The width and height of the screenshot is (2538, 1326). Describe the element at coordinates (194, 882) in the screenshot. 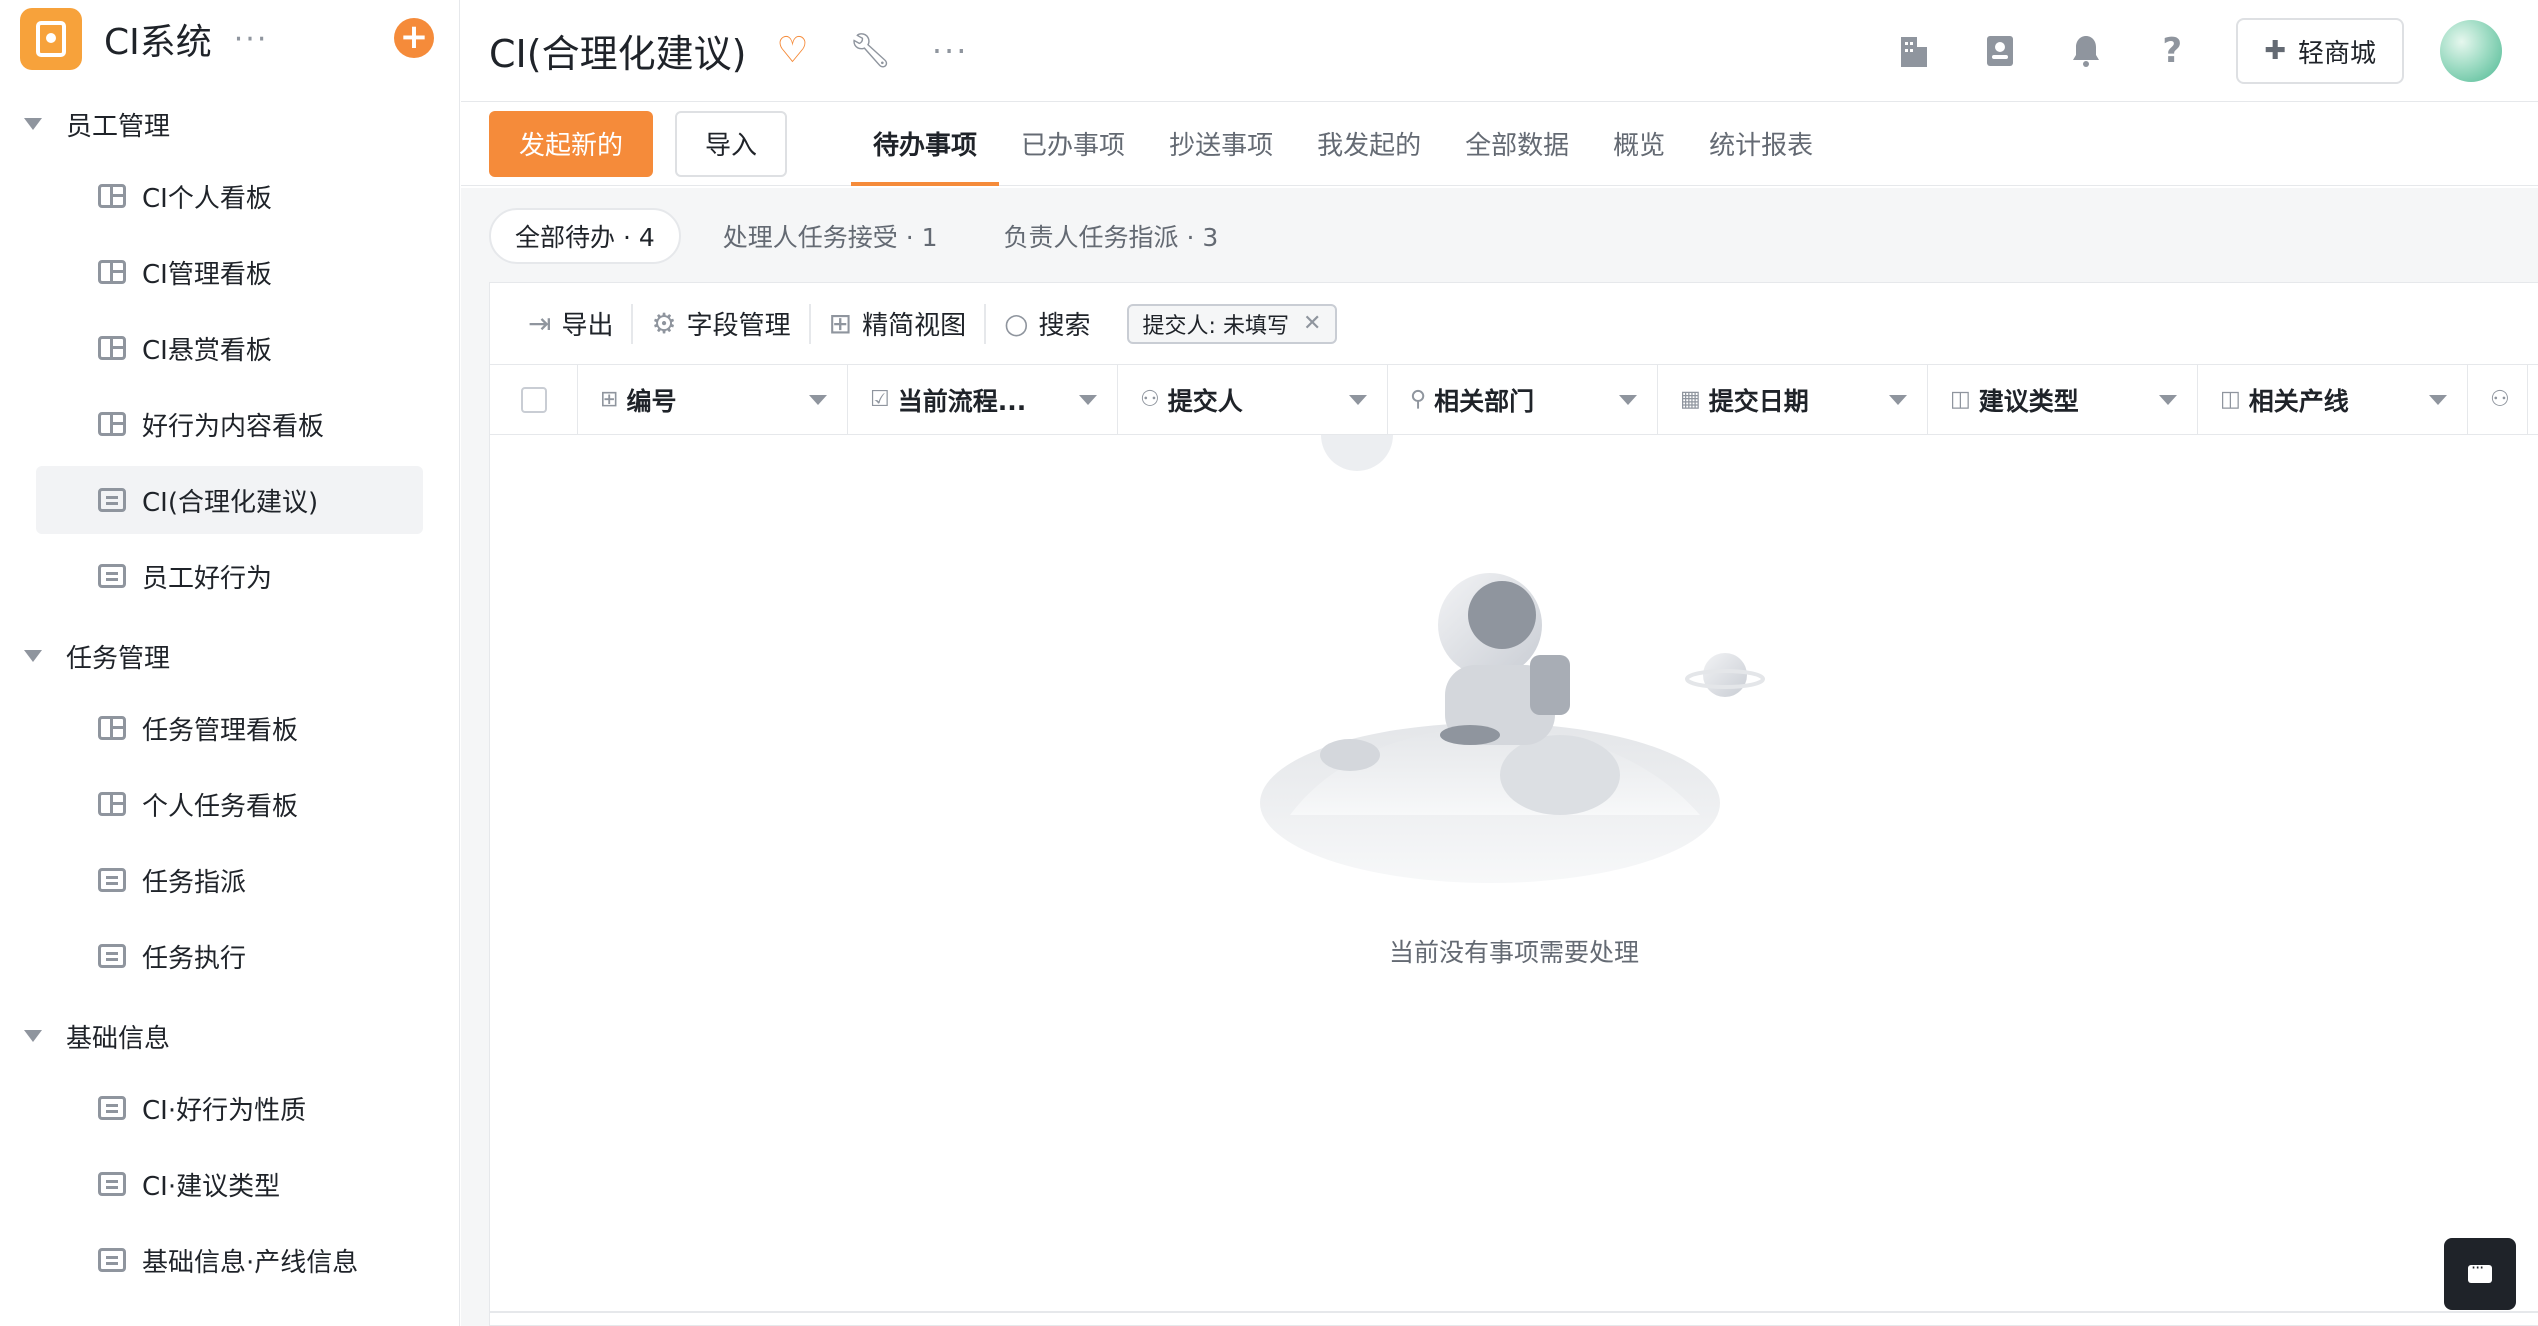

I see `sidebar-item-label: 任务指派` at that location.